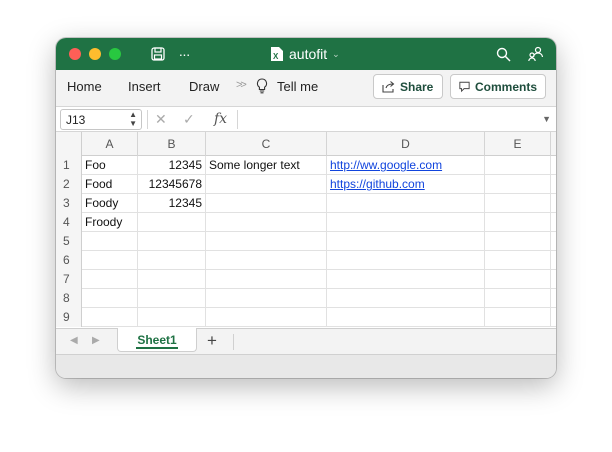 The width and height of the screenshot is (612, 452). I want to click on cell-e6, so click(518, 260).